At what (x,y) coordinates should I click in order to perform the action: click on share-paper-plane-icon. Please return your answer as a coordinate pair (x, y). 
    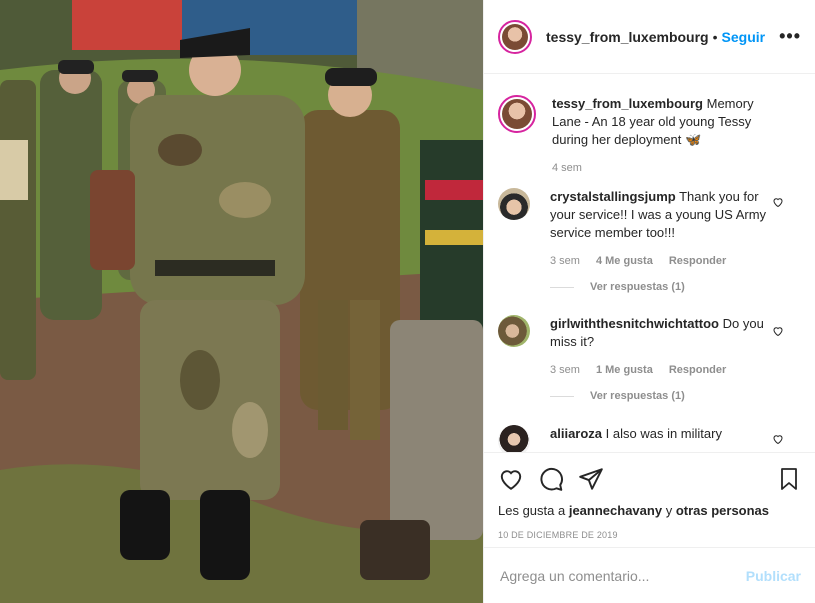
    Looking at the image, I should click on (591, 479).